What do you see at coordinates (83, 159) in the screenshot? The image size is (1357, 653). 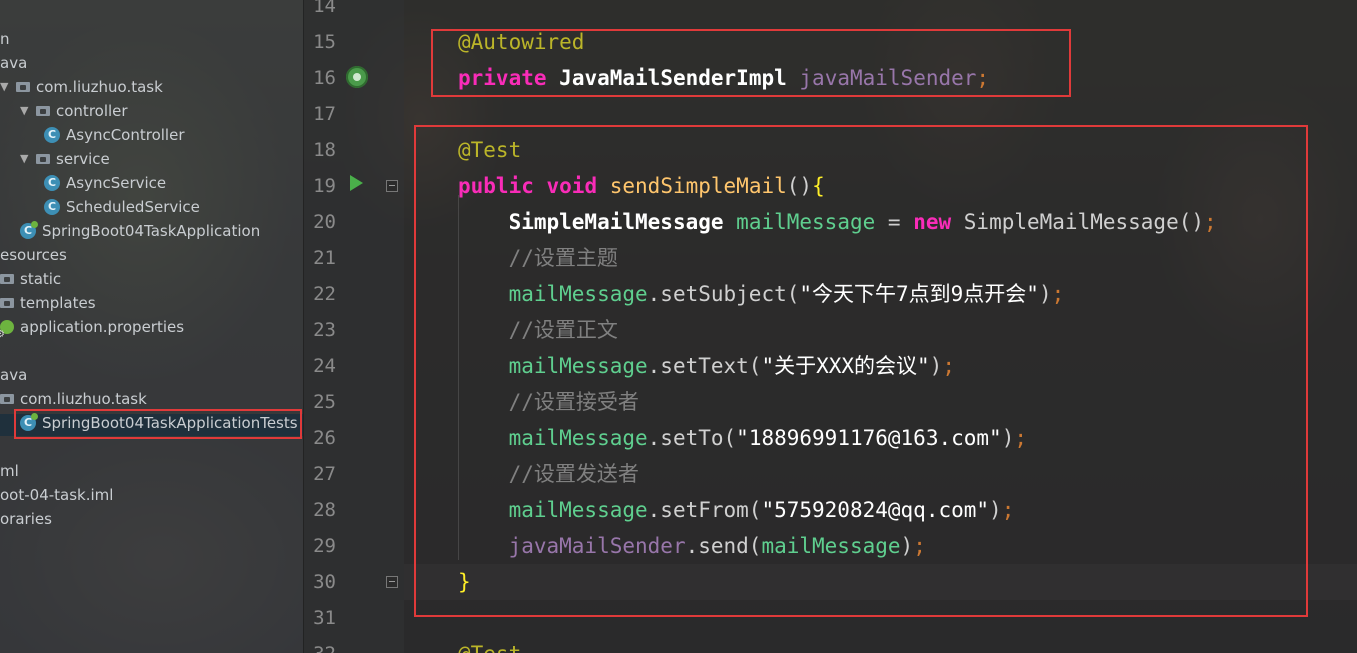 I see `tree-item-label: service` at bounding box center [83, 159].